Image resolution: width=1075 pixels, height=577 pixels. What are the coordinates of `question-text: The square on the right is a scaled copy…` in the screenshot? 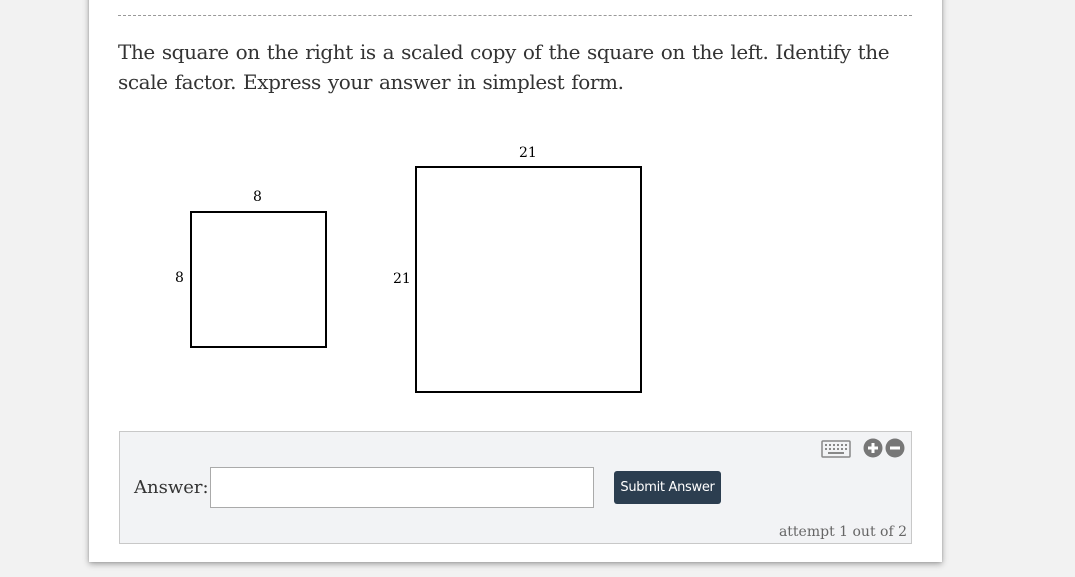 It's located at (504, 67).